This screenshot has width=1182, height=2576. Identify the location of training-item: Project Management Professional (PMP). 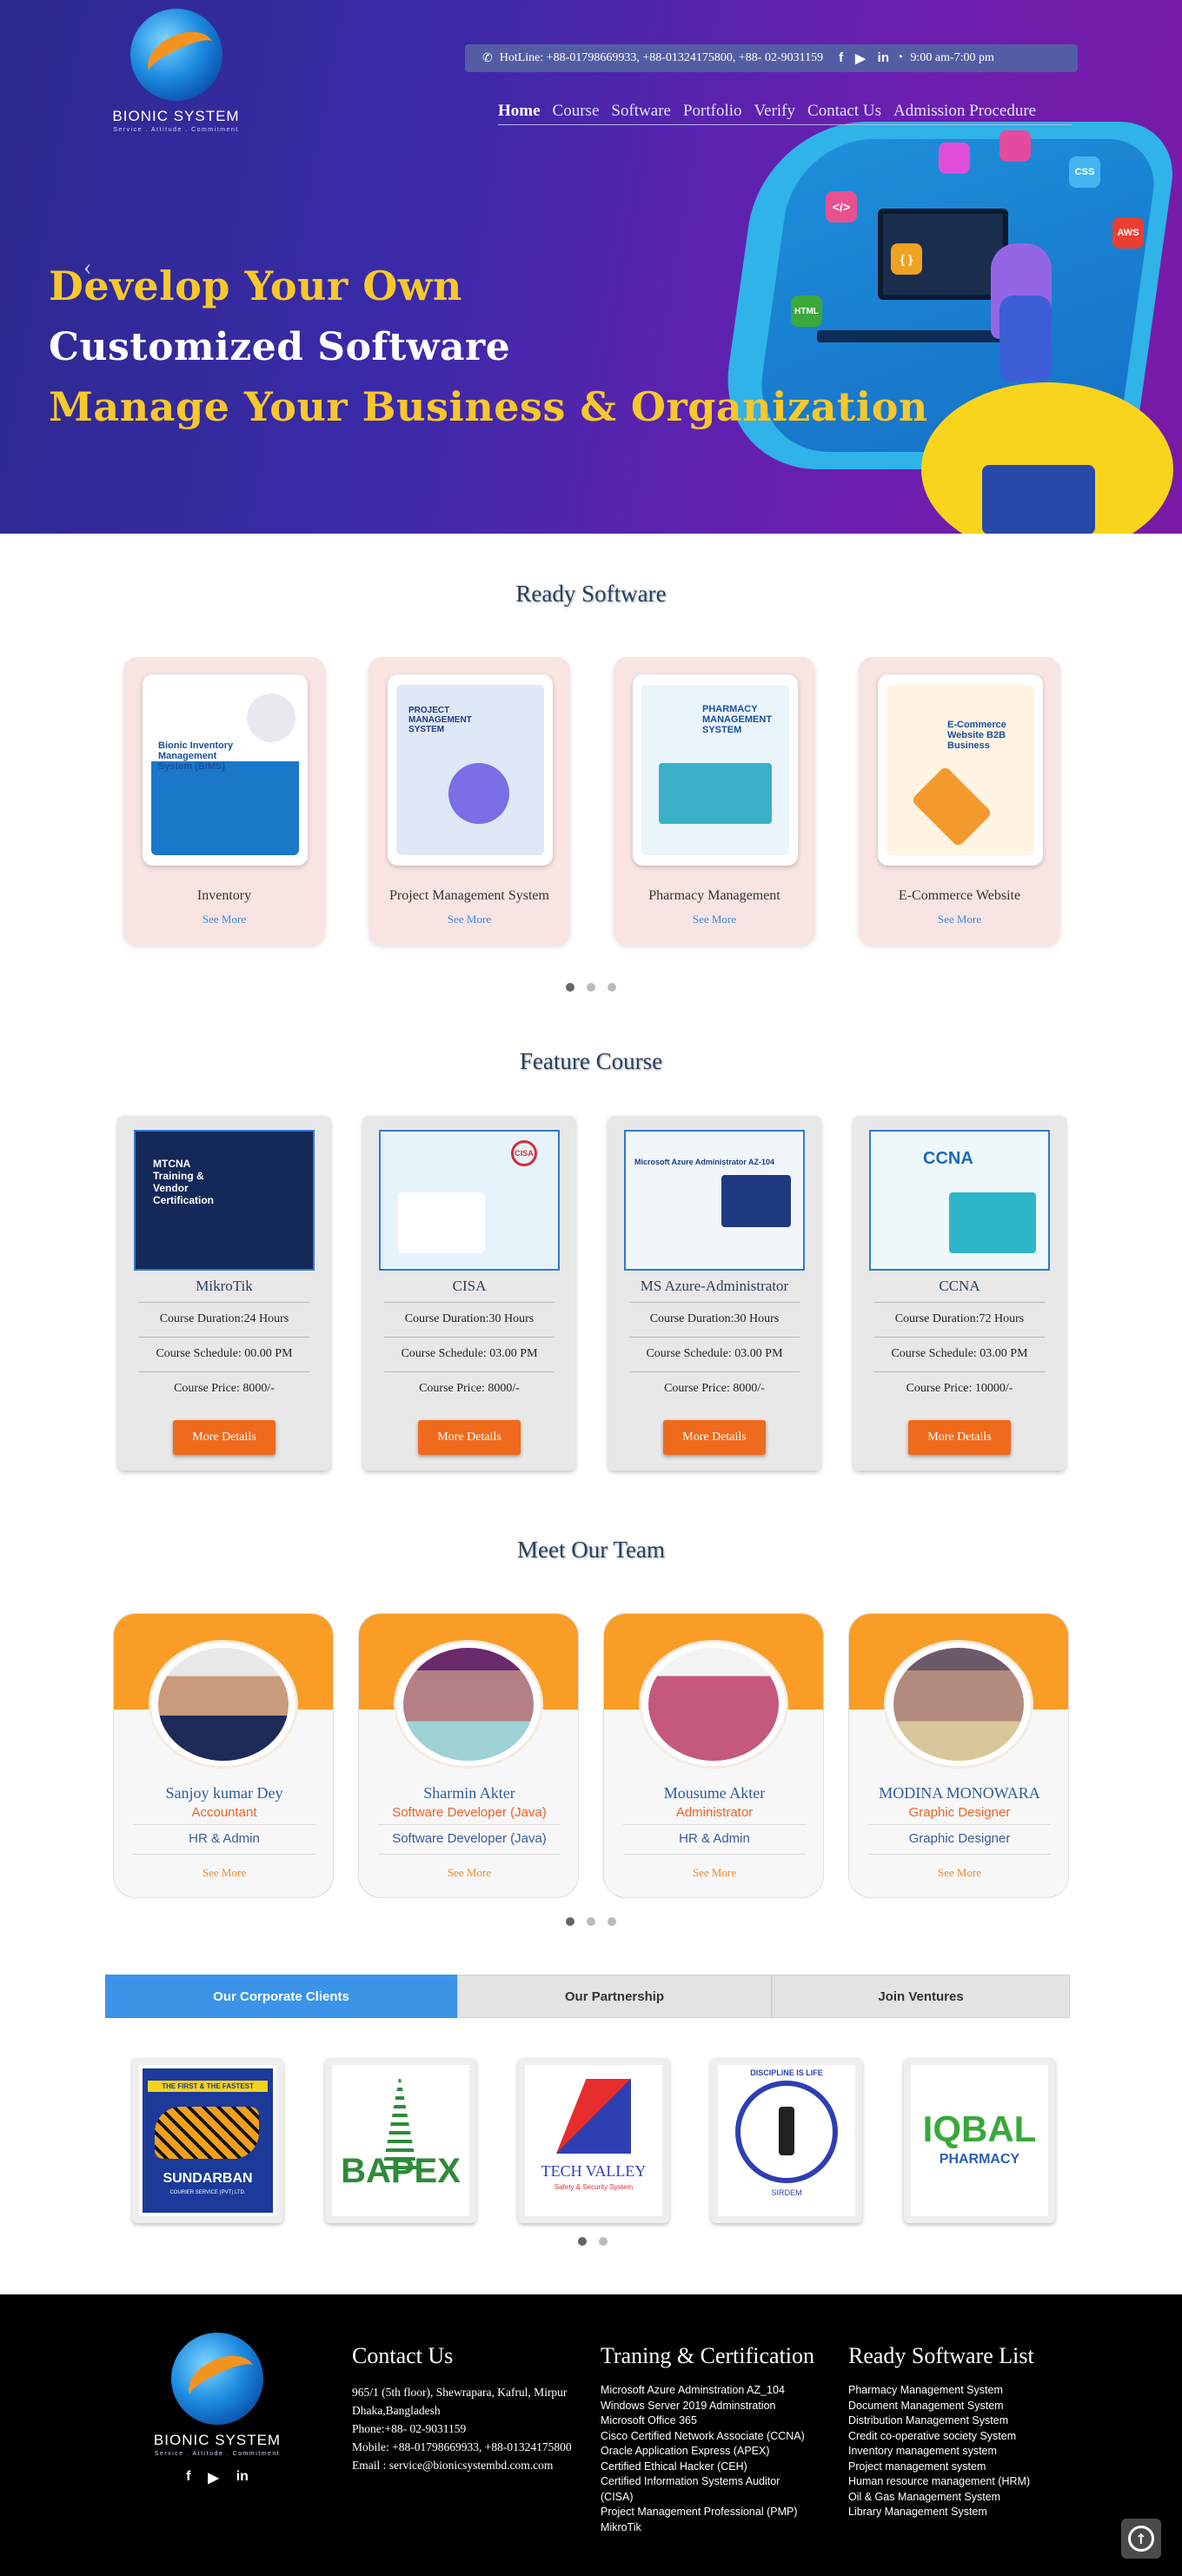
(714, 2512).